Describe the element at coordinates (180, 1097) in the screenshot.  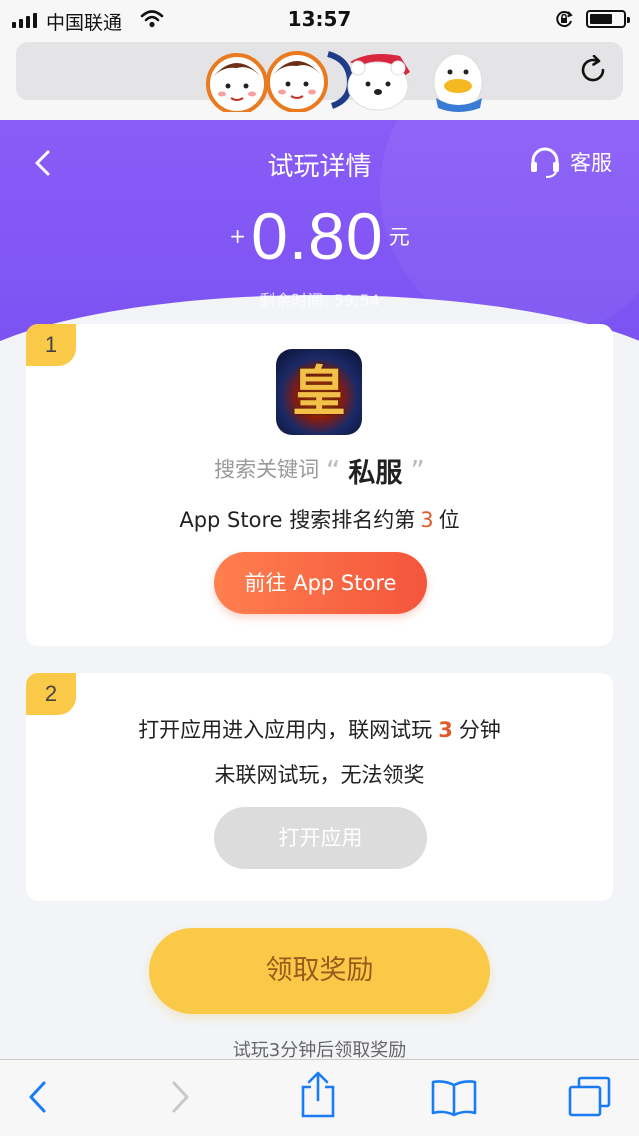
I see `forward-icon` at that location.